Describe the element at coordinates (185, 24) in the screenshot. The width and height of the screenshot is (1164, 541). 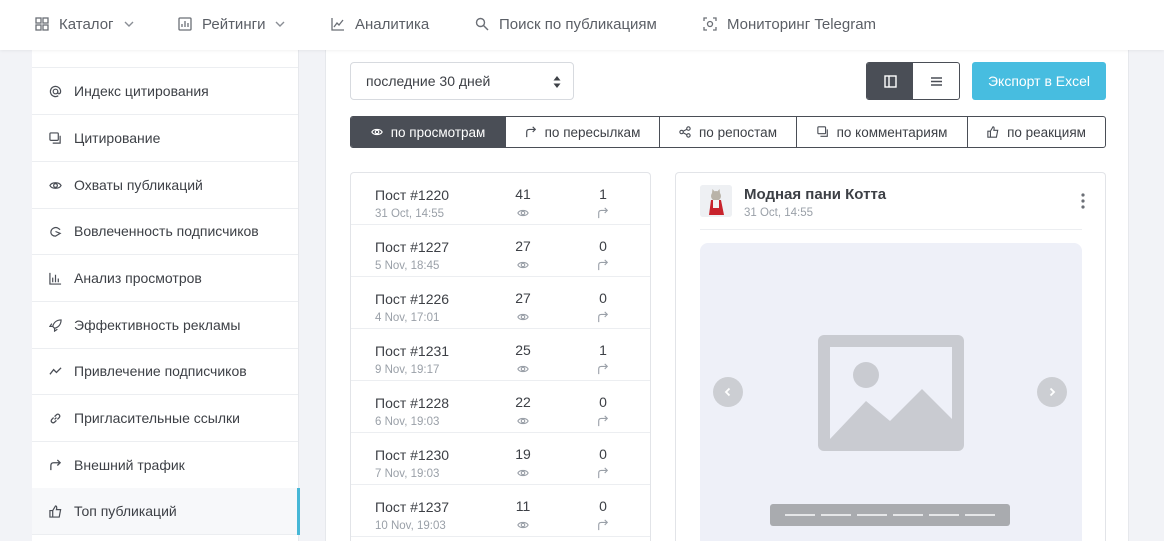
I see `rating-icon` at that location.